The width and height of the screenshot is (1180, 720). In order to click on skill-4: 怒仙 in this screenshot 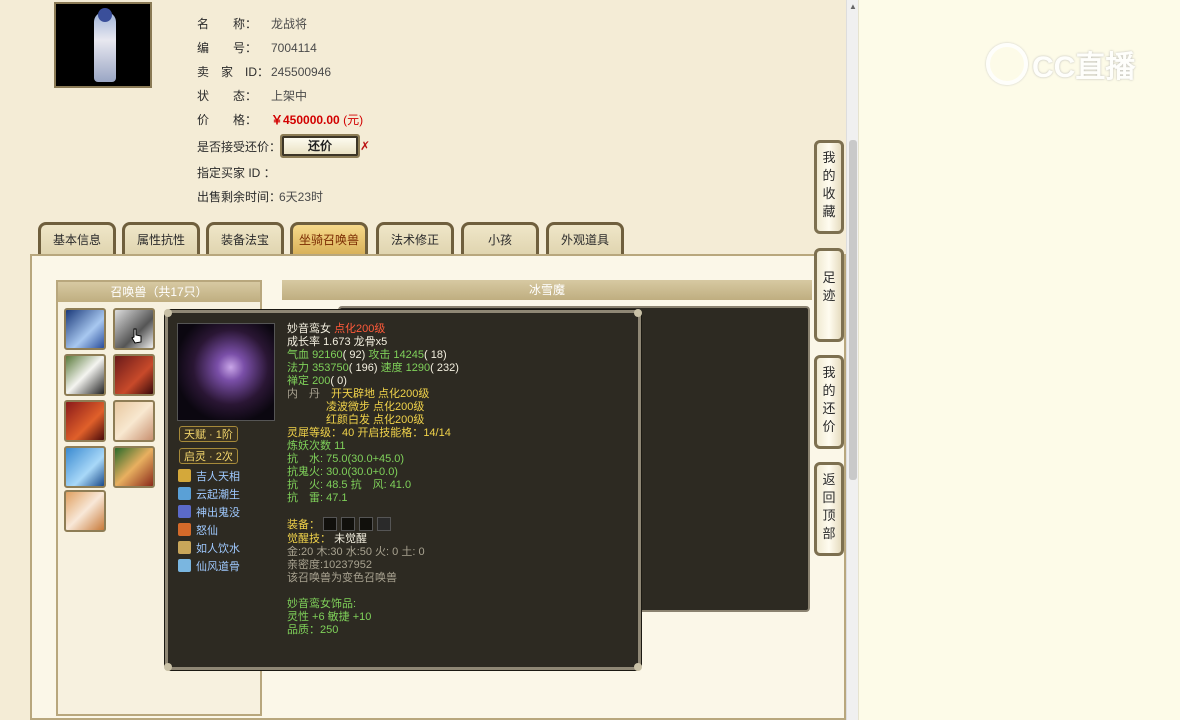, I will do `click(198, 531)`.